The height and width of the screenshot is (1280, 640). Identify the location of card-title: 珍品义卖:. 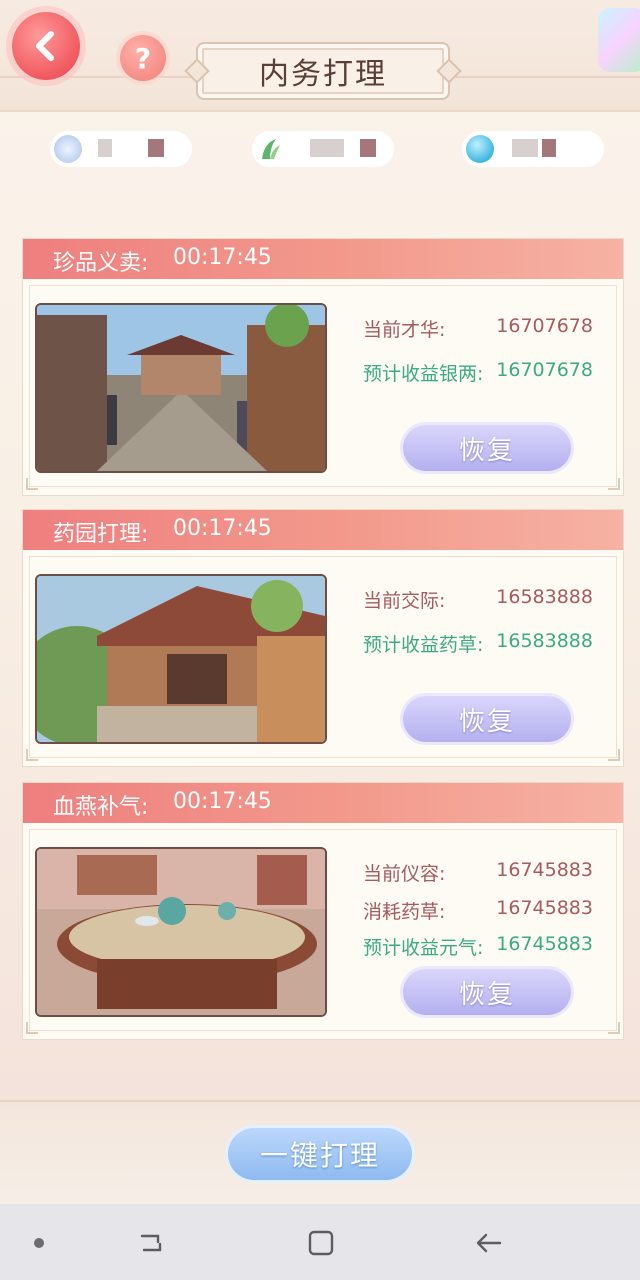
(101, 263).